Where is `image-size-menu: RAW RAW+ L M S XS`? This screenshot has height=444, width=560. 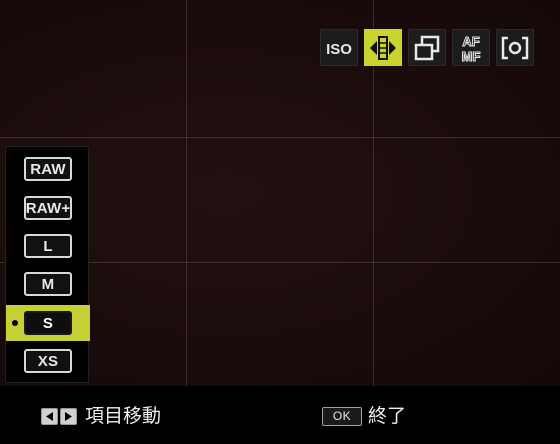 image-size-menu: RAW RAW+ L M S XS is located at coordinates (47, 264).